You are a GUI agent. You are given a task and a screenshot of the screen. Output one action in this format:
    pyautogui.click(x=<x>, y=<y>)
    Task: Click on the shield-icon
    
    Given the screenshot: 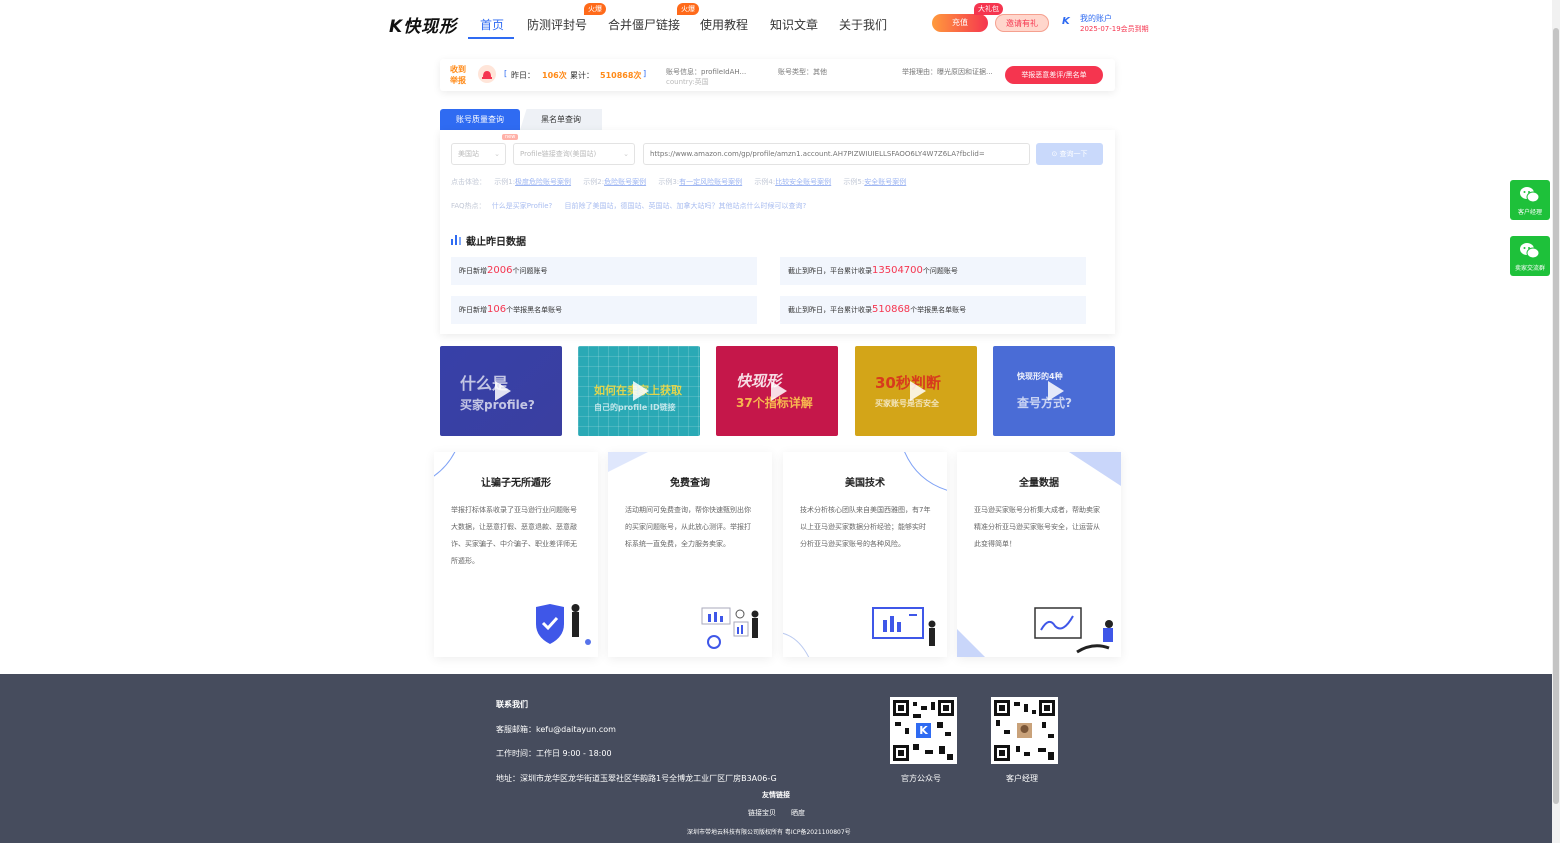 What is the action you would take?
    pyautogui.click(x=563, y=624)
    